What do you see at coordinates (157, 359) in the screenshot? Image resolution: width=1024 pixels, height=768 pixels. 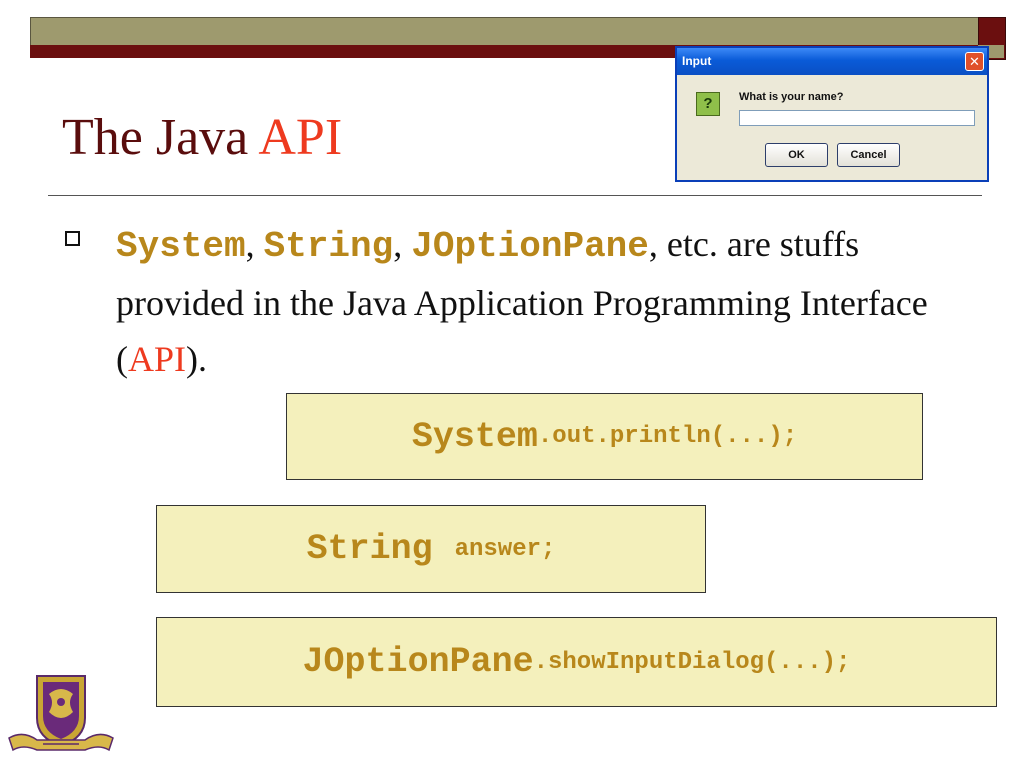 I see `bullet-api-accent: API` at bounding box center [157, 359].